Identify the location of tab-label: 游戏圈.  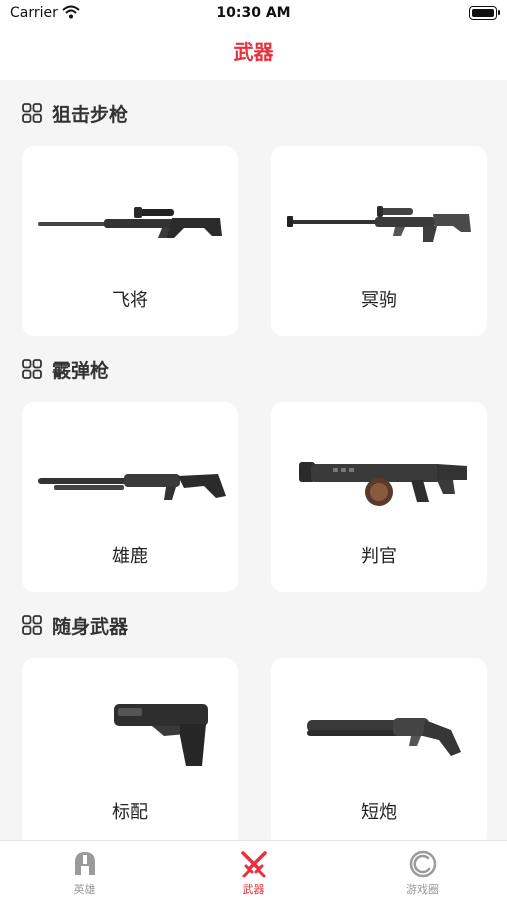
(422, 889).